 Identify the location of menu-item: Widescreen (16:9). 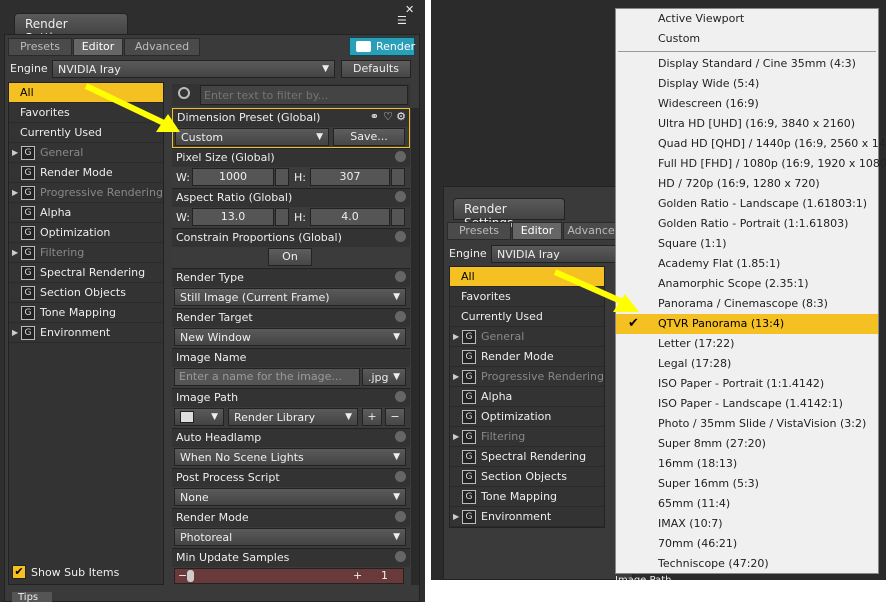
(747, 104).